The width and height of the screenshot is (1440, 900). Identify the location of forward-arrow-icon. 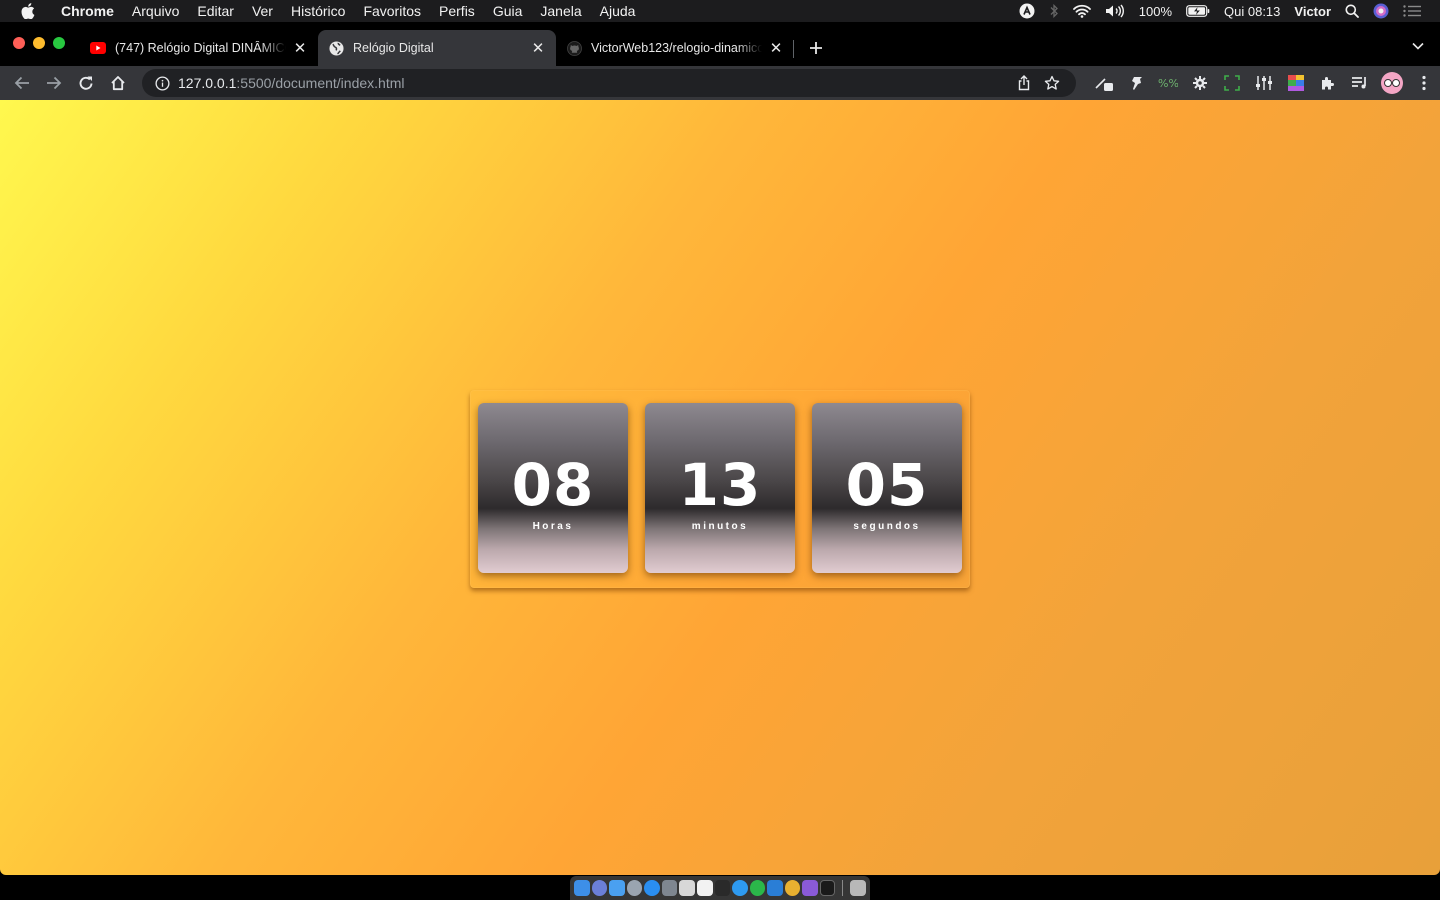
(54, 83).